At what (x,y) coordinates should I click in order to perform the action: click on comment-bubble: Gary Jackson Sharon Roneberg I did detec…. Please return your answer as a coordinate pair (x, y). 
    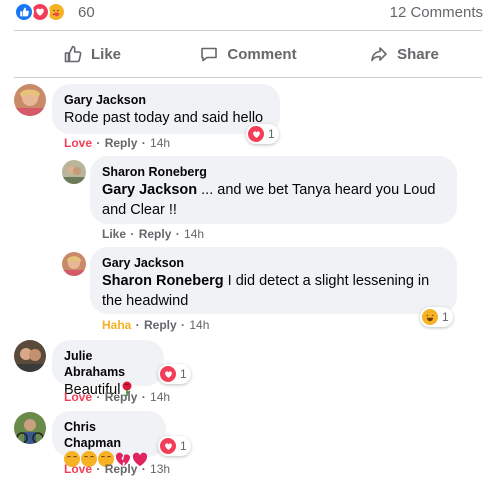
    Looking at the image, I should click on (273, 280).